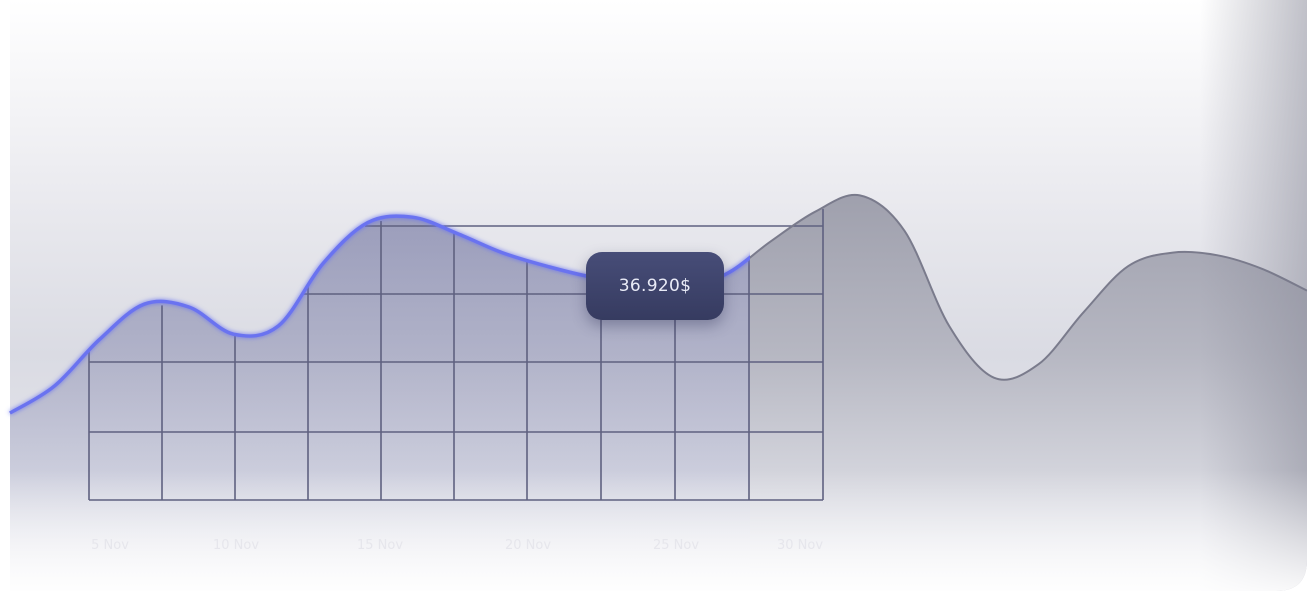 The width and height of the screenshot is (1307, 591). What do you see at coordinates (380, 545) in the screenshot?
I see `x-tick-label: 15 Nov` at bounding box center [380, 545].